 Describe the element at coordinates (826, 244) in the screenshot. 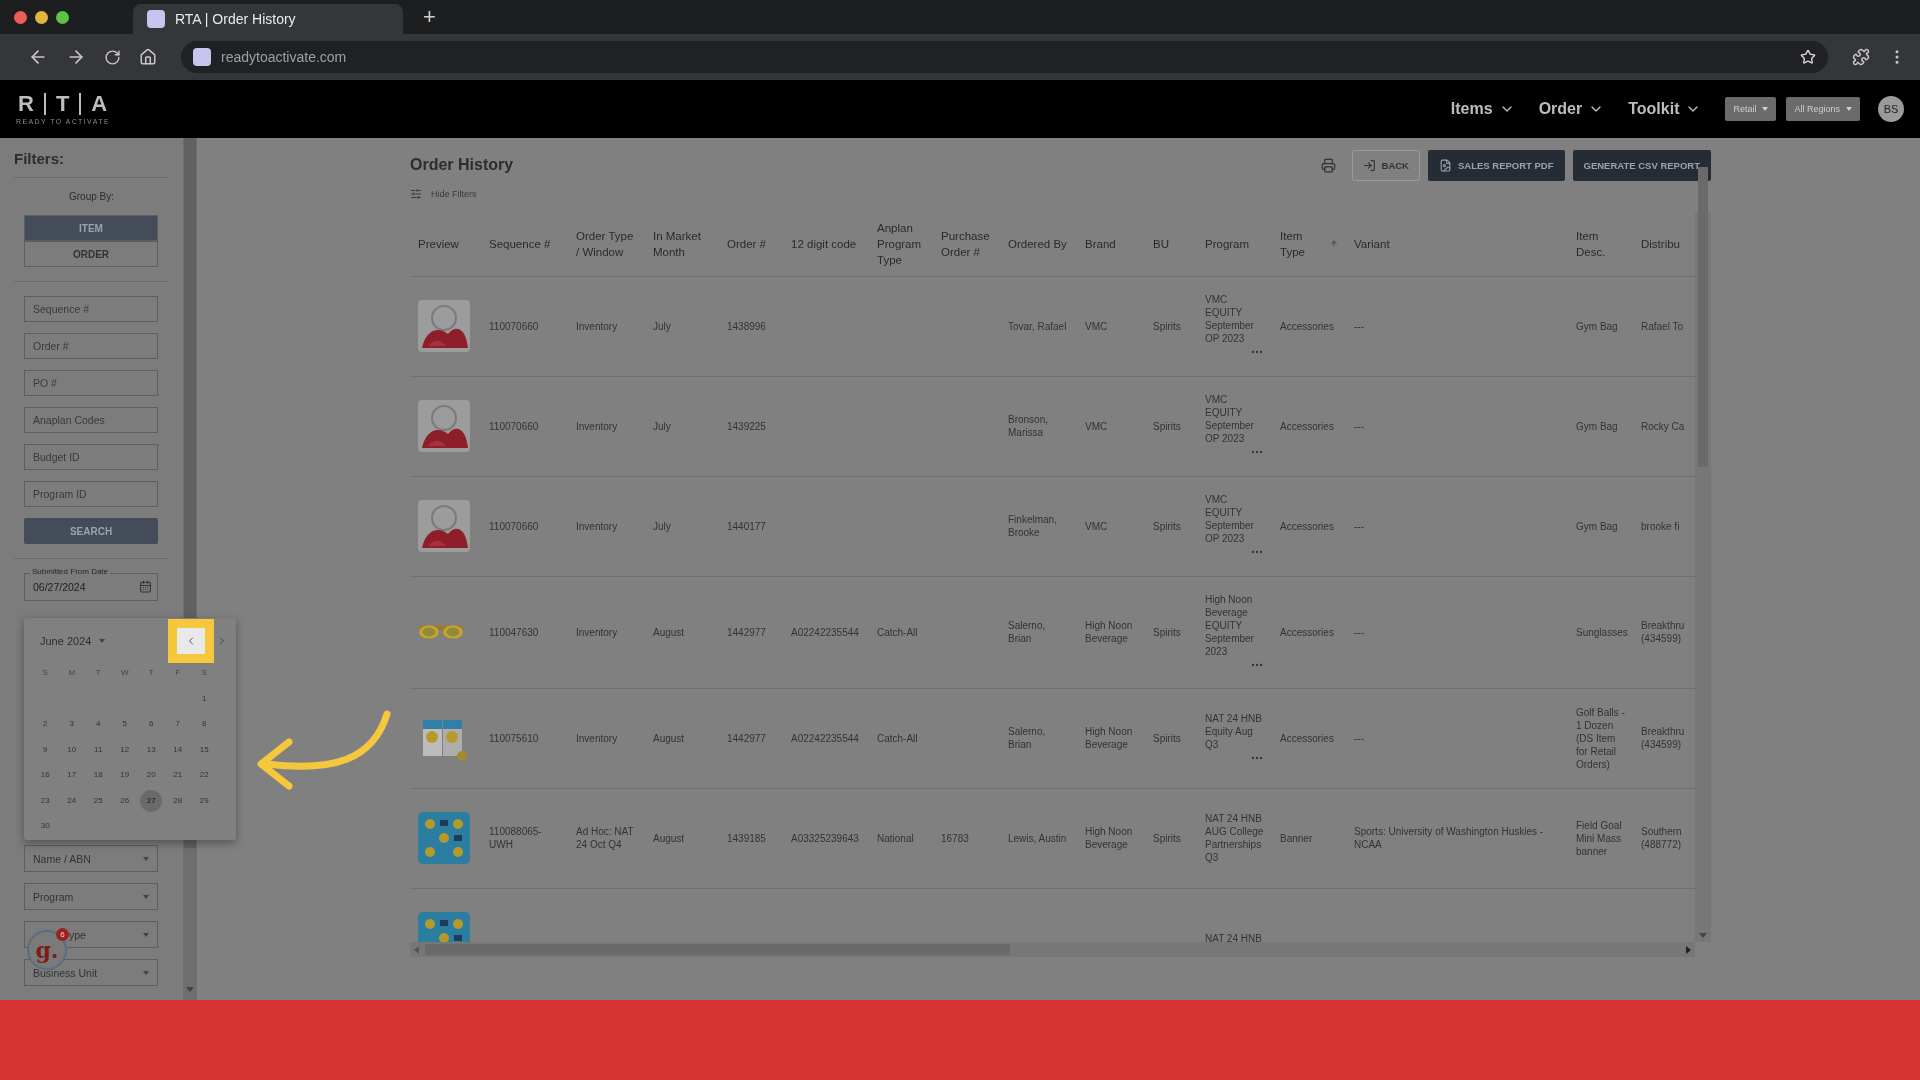

I see `column-header: 12 digit code` at that location.